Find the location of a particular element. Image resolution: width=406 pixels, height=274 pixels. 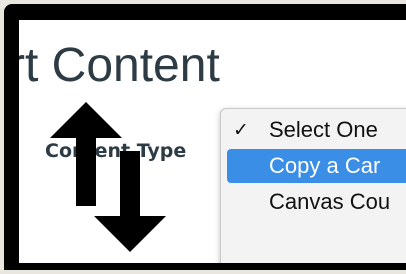

page-title: rt Content is located at coordinates (119, 65).